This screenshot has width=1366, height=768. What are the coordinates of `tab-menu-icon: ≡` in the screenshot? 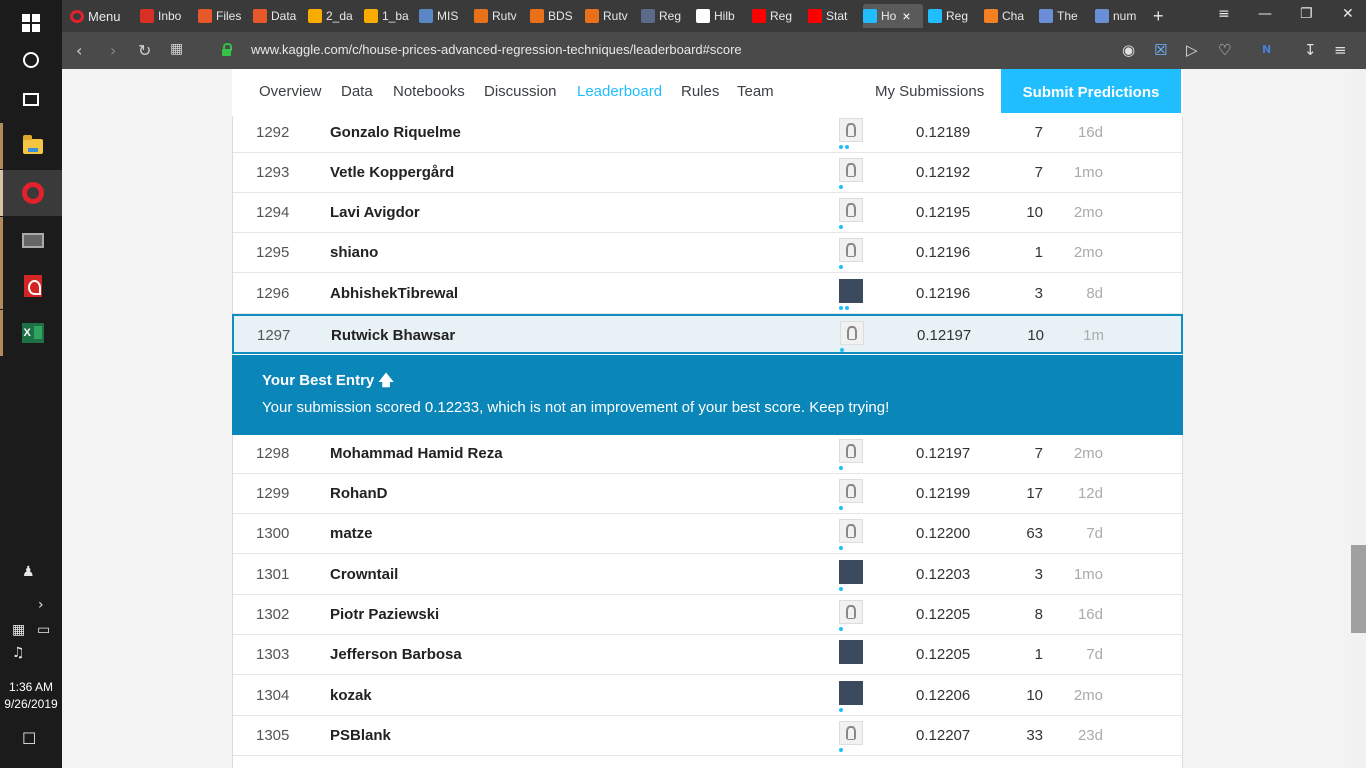 It's located at (1224, 14).